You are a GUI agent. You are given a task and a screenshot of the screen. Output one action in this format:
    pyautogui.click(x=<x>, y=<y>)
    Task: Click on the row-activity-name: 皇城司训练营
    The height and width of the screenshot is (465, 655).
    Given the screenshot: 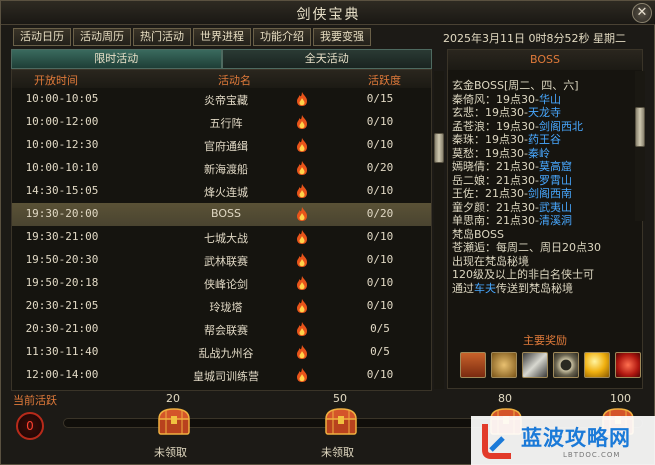 What is the action you would take?
    pyautogui.click(x=226, y=376)
    